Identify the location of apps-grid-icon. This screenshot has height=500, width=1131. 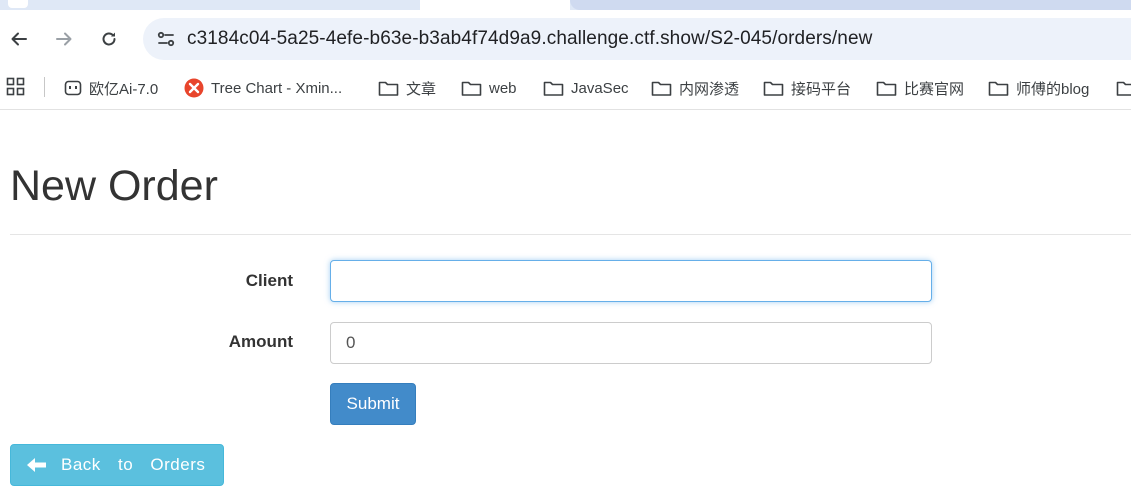
(16, 87).